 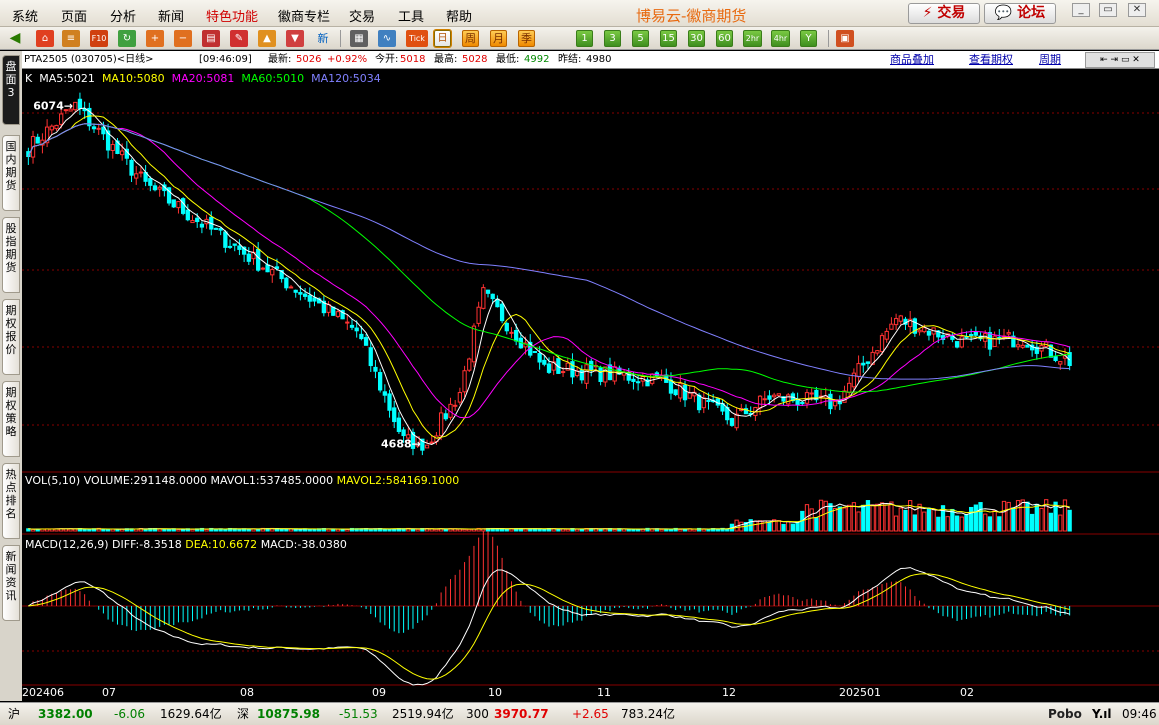 I want to click on f10-icon: F10, so click(x=99, y=38).